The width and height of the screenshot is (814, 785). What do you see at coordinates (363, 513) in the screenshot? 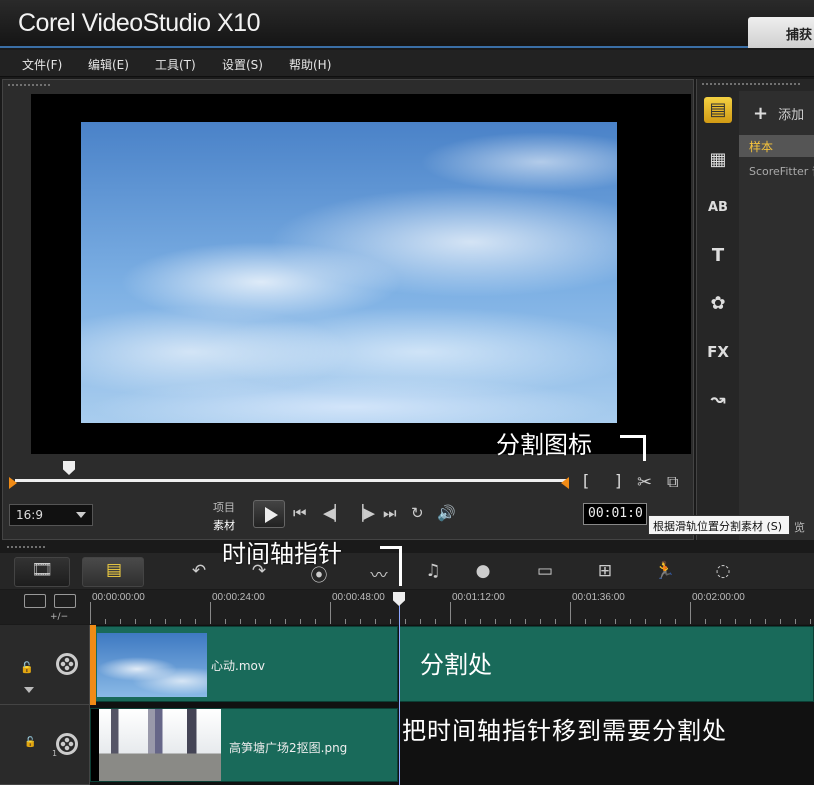
I see `next-frame-icon: ▕▶` at bounding box center [363, 513].